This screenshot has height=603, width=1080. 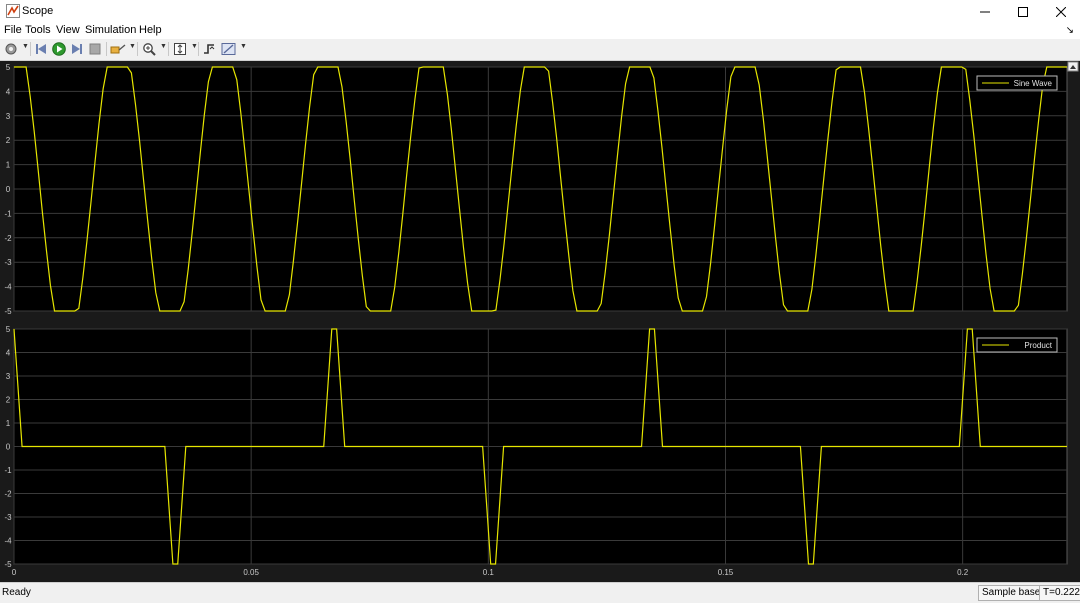 I want to click on legend: Sine Wave, so click(x=1017, y=83).